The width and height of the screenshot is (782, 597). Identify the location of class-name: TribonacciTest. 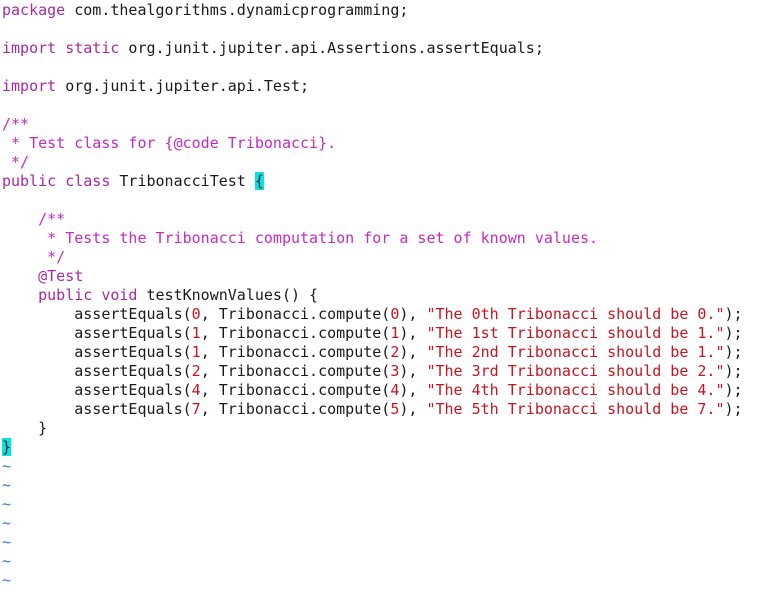
(182, 181).